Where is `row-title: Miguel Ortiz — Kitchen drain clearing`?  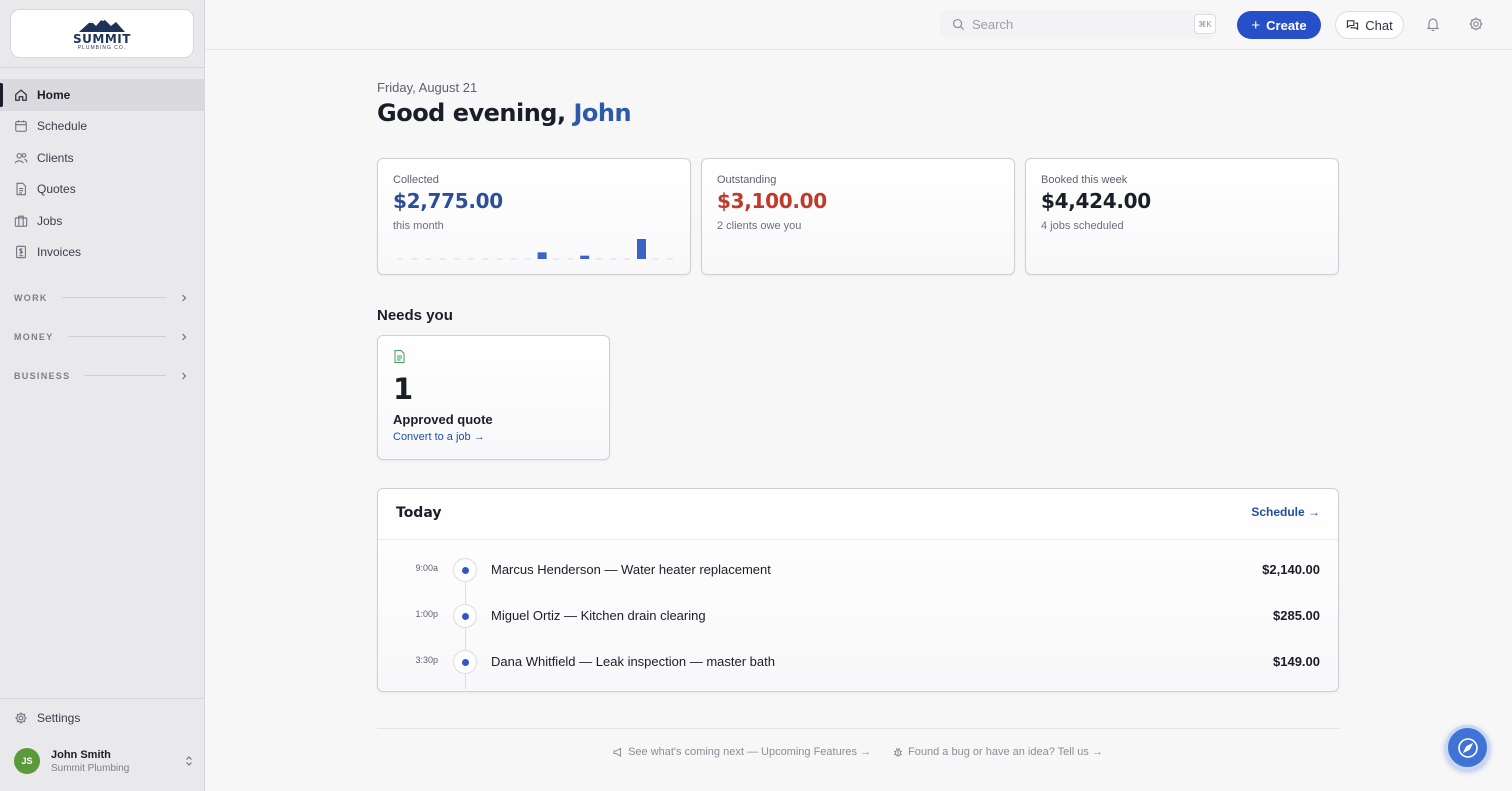
row-title: Miguel Ortiz — Kitchen drain clearing is located at coordinates (598, 615).